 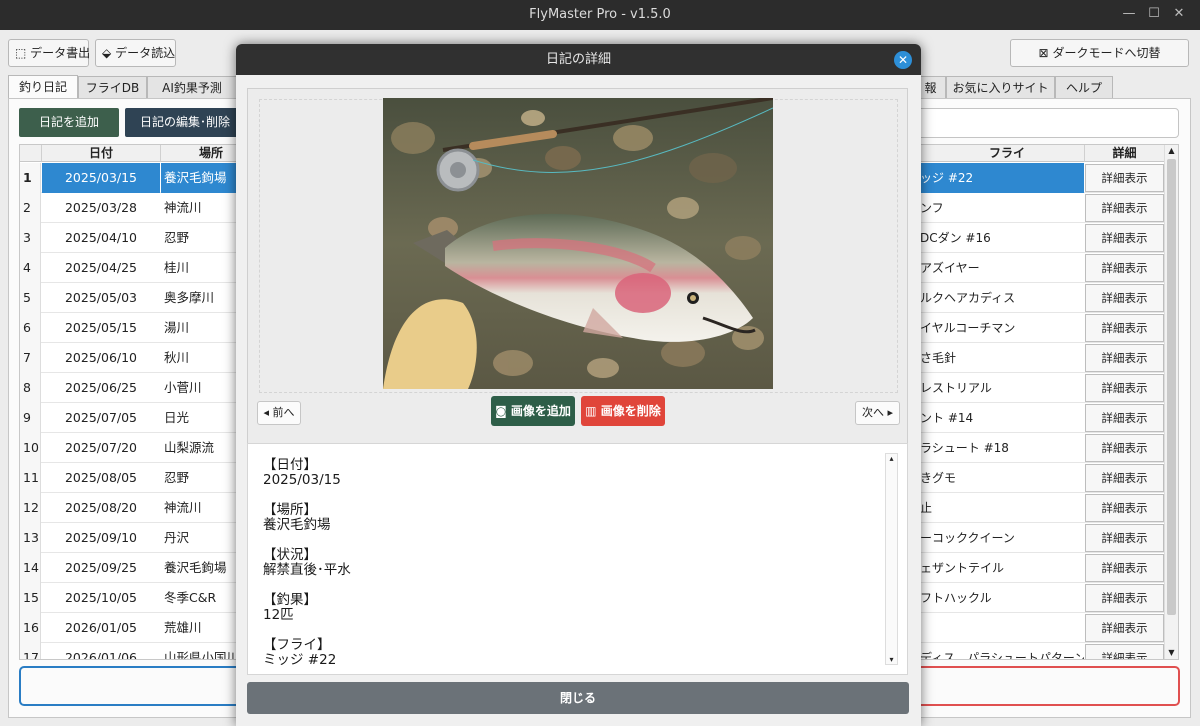 I want to click on dialog-close-icon: ✕, so click(x=903, y=60).